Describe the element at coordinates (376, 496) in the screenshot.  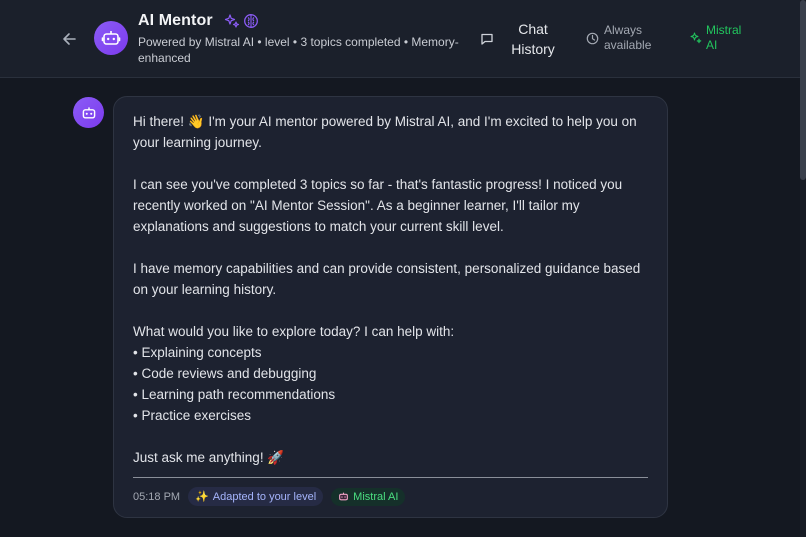
I see `provider-badge-label: Mistral AI` at that location.